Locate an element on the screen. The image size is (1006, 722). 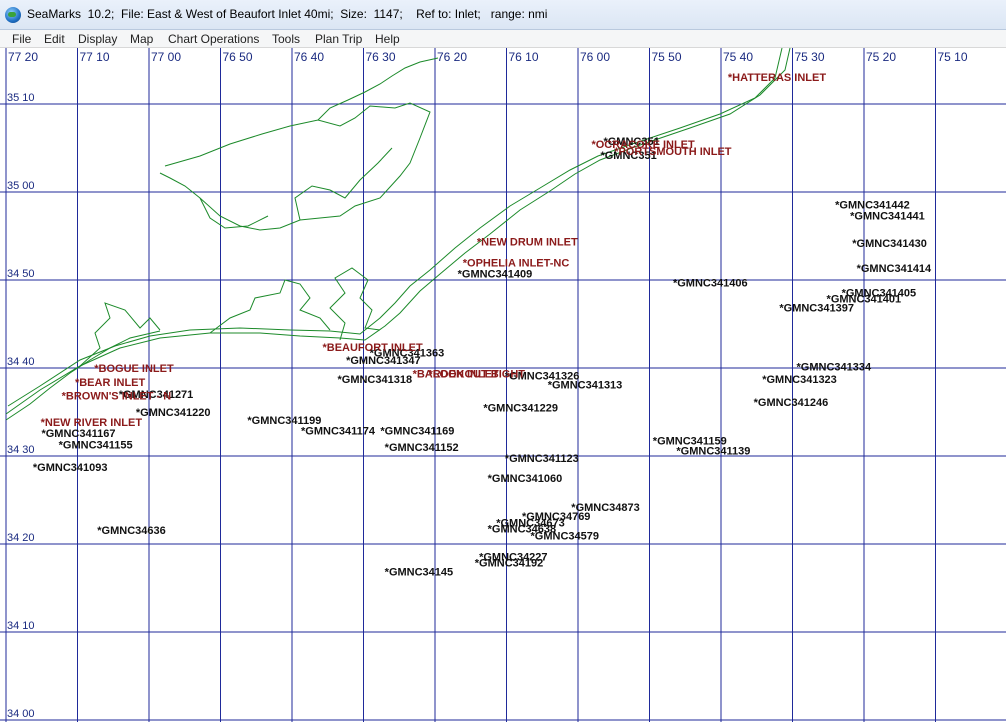
marker-label: *GMNC341169 is located at coordinates (417, 431).